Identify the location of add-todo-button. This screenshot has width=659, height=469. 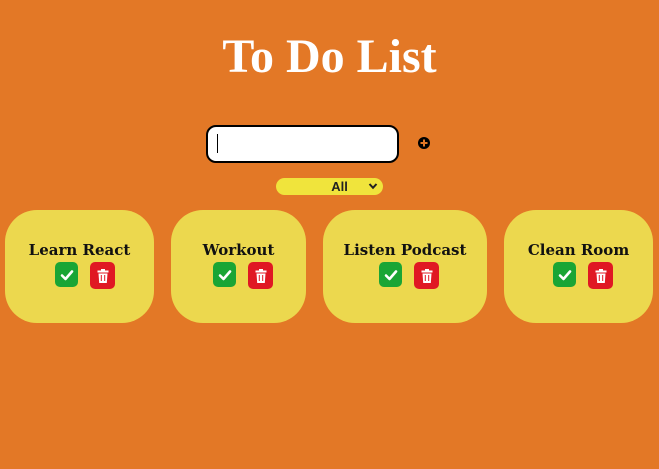
(424, 143).